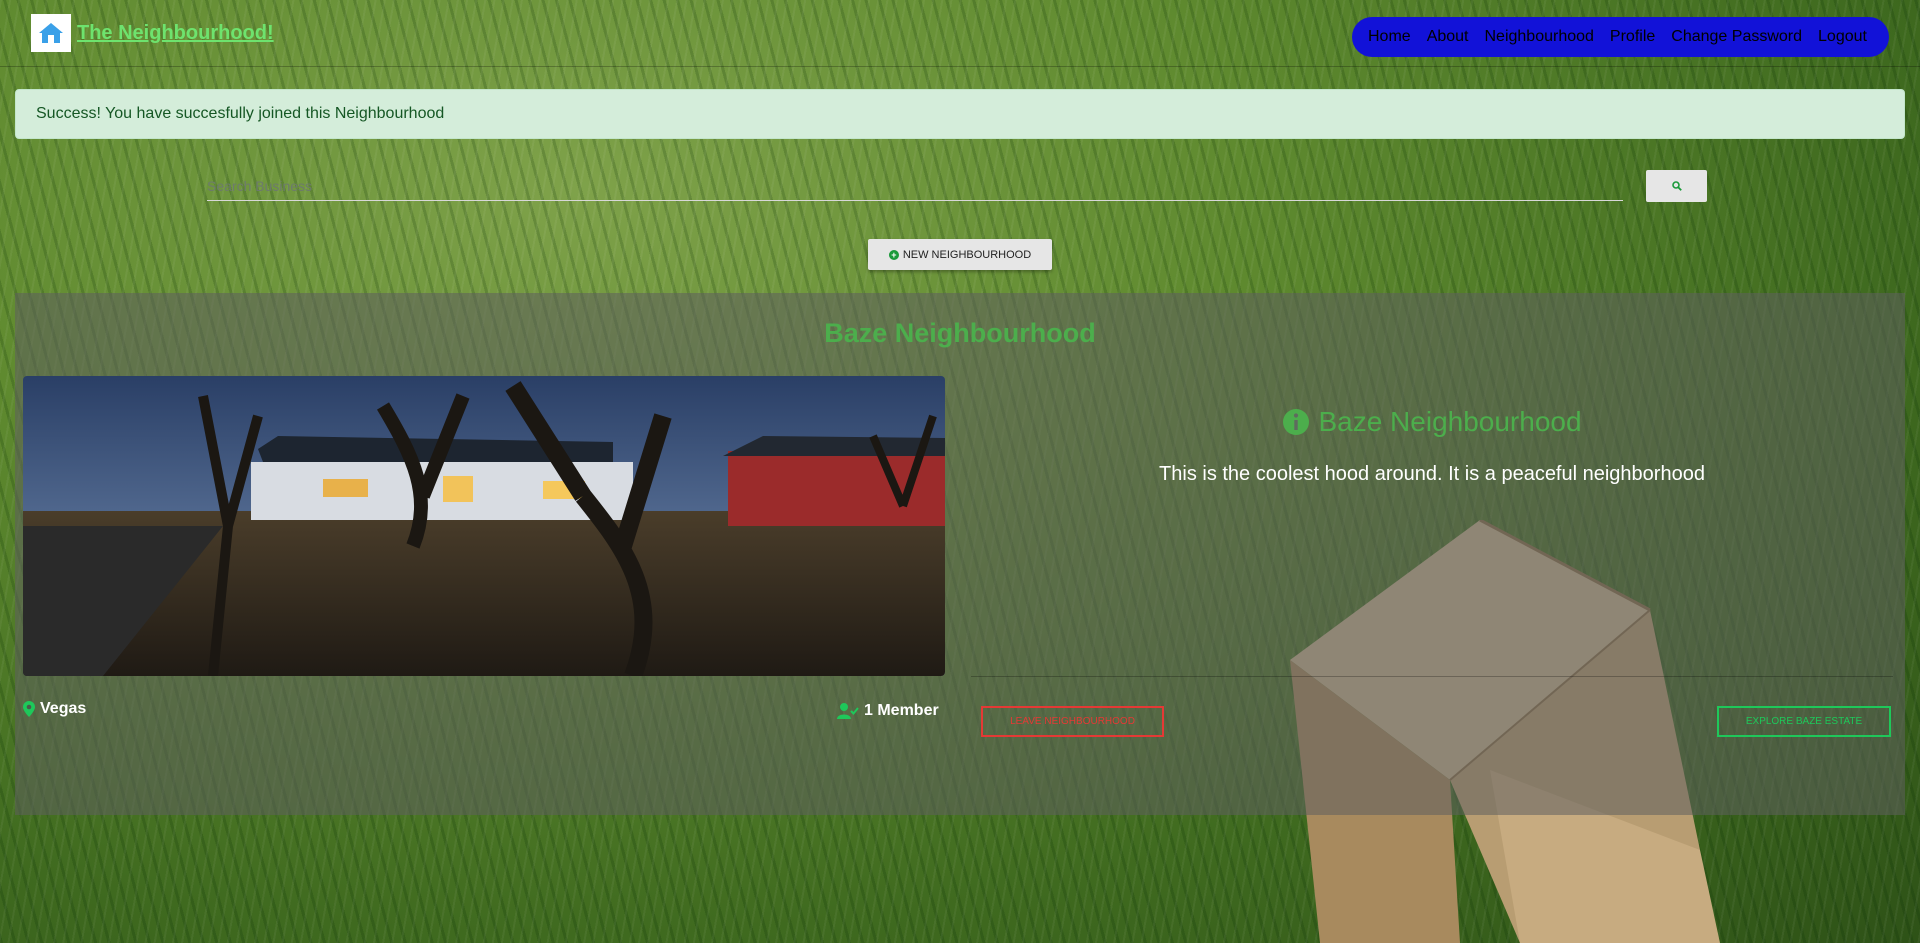 The width and height of the screenshot is (1920, 943). What do you see at coordinates (1389, 37) in the screenshot?
I see `nav-link-home: Home` at bounding box center [1389, 37].